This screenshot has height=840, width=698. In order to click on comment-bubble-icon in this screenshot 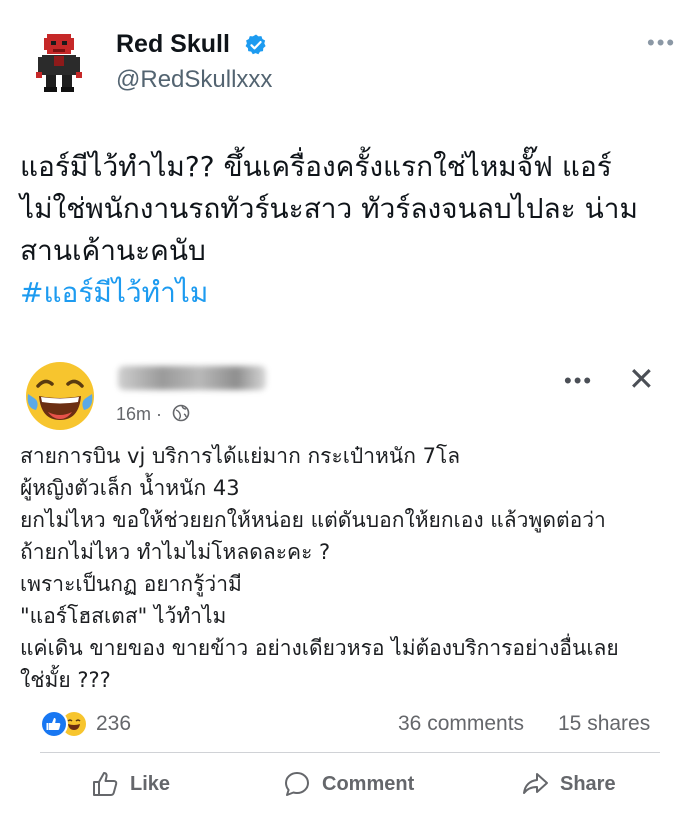, I will do `click(297, 784)`.